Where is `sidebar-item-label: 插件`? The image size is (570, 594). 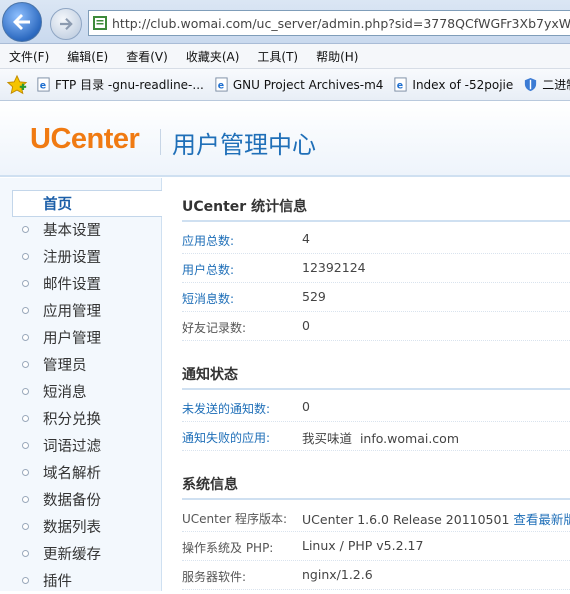 sidebar-item-label: 插件 is located at coordinates (57, 582).